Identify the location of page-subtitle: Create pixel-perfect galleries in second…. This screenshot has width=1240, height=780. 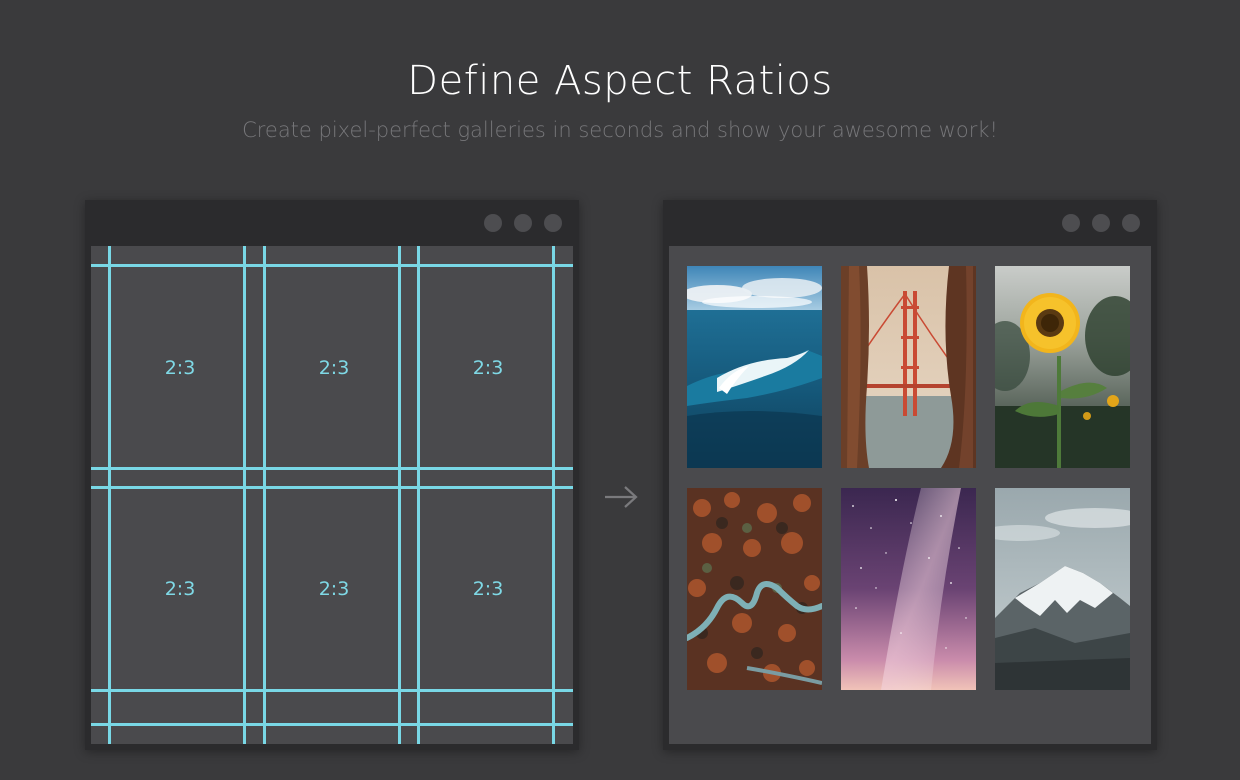
(620, 130).